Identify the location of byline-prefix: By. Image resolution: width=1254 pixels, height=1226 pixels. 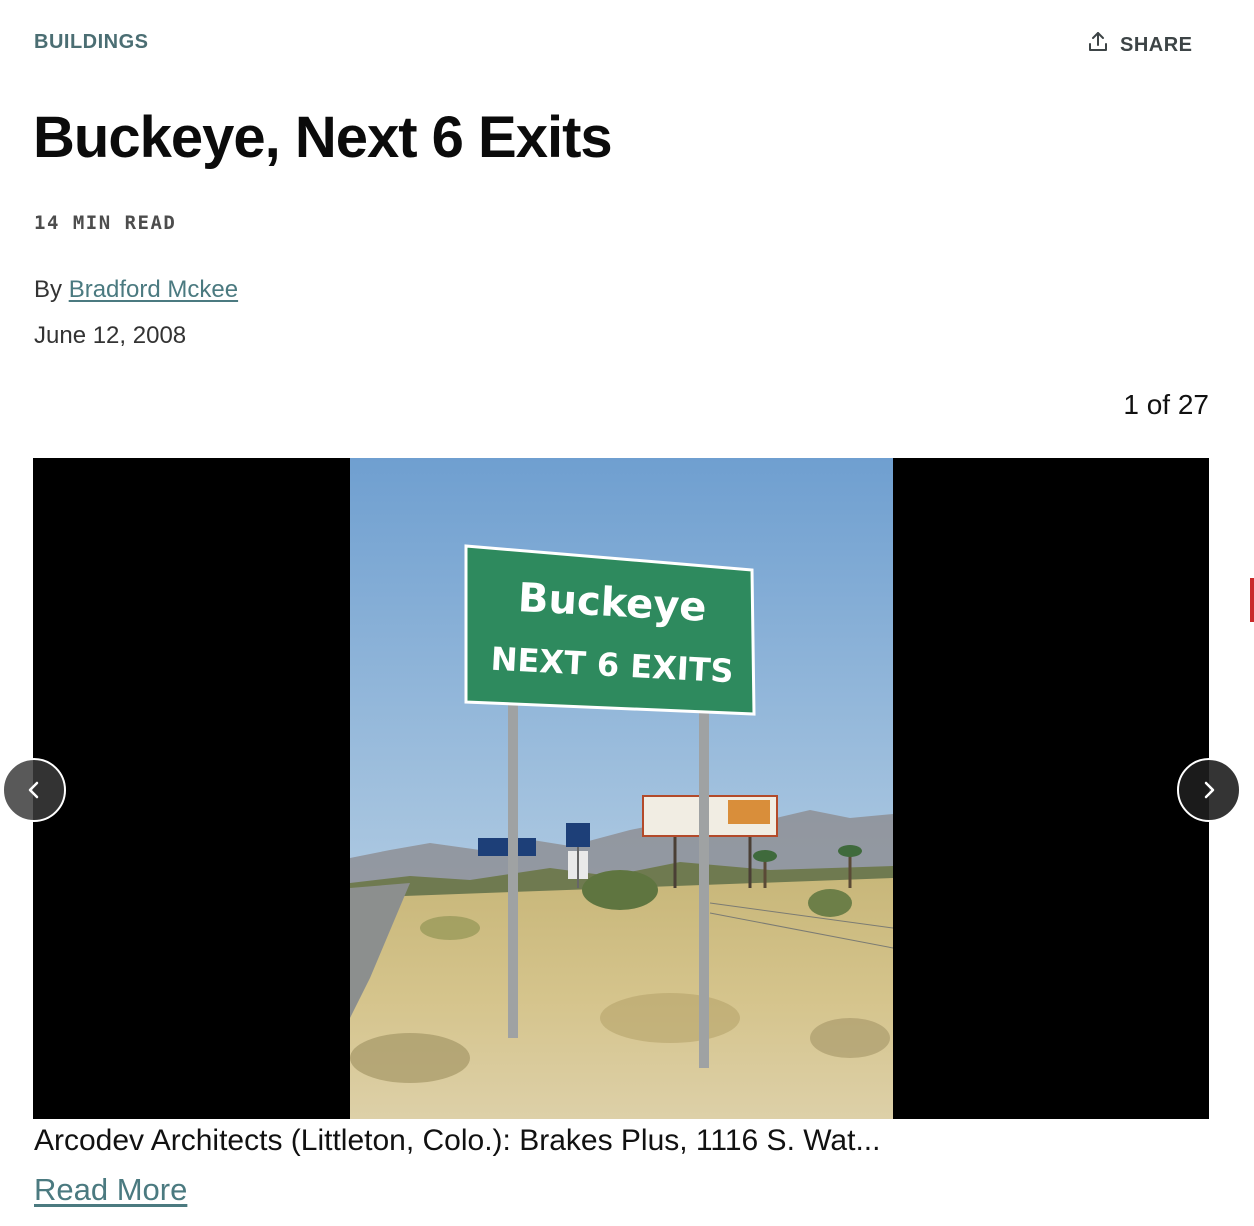
(48, 289).